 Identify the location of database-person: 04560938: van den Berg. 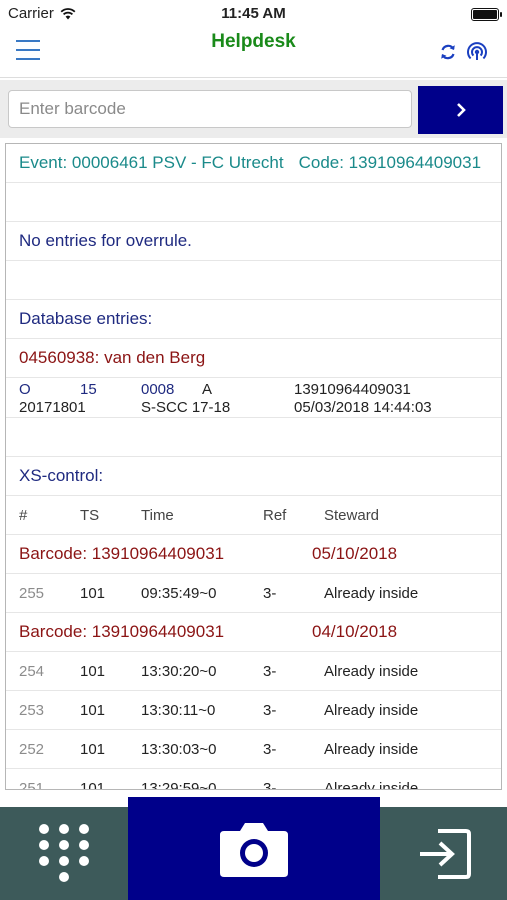
(253, 358).